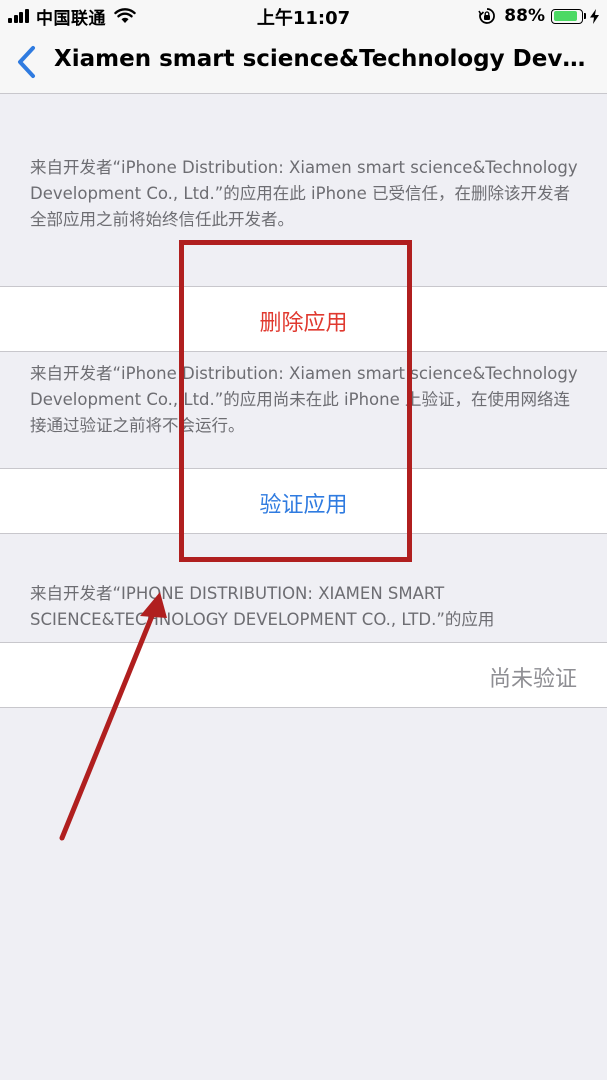  I want to click on delete-apps-label: 删除应用, so click(303, 323).